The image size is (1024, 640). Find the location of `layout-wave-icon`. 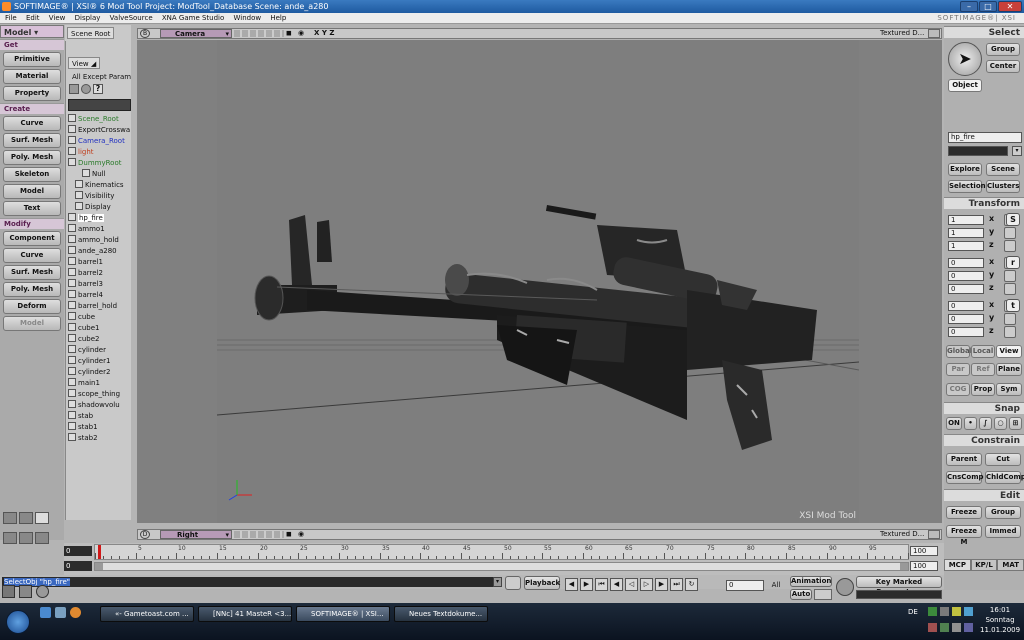

layout-wave-icon is located at coordinates (10, 538).